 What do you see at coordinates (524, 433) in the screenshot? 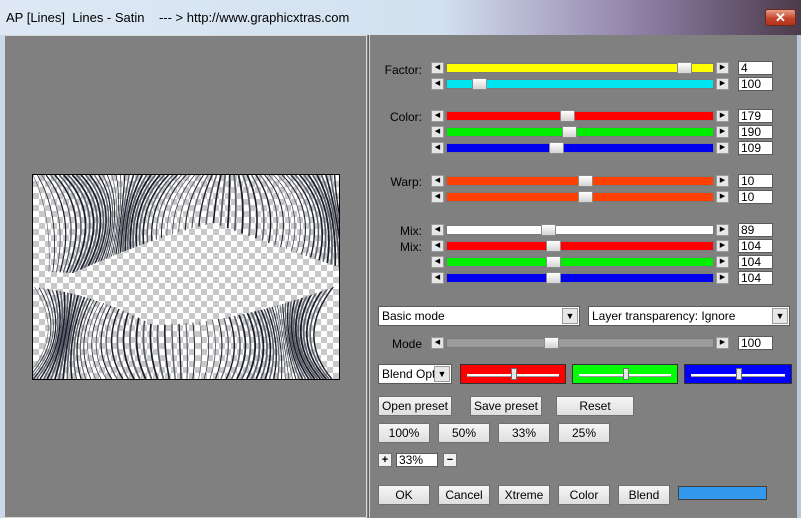
I see `zoom-33-button: 33%` at bounding box center [524, 433].